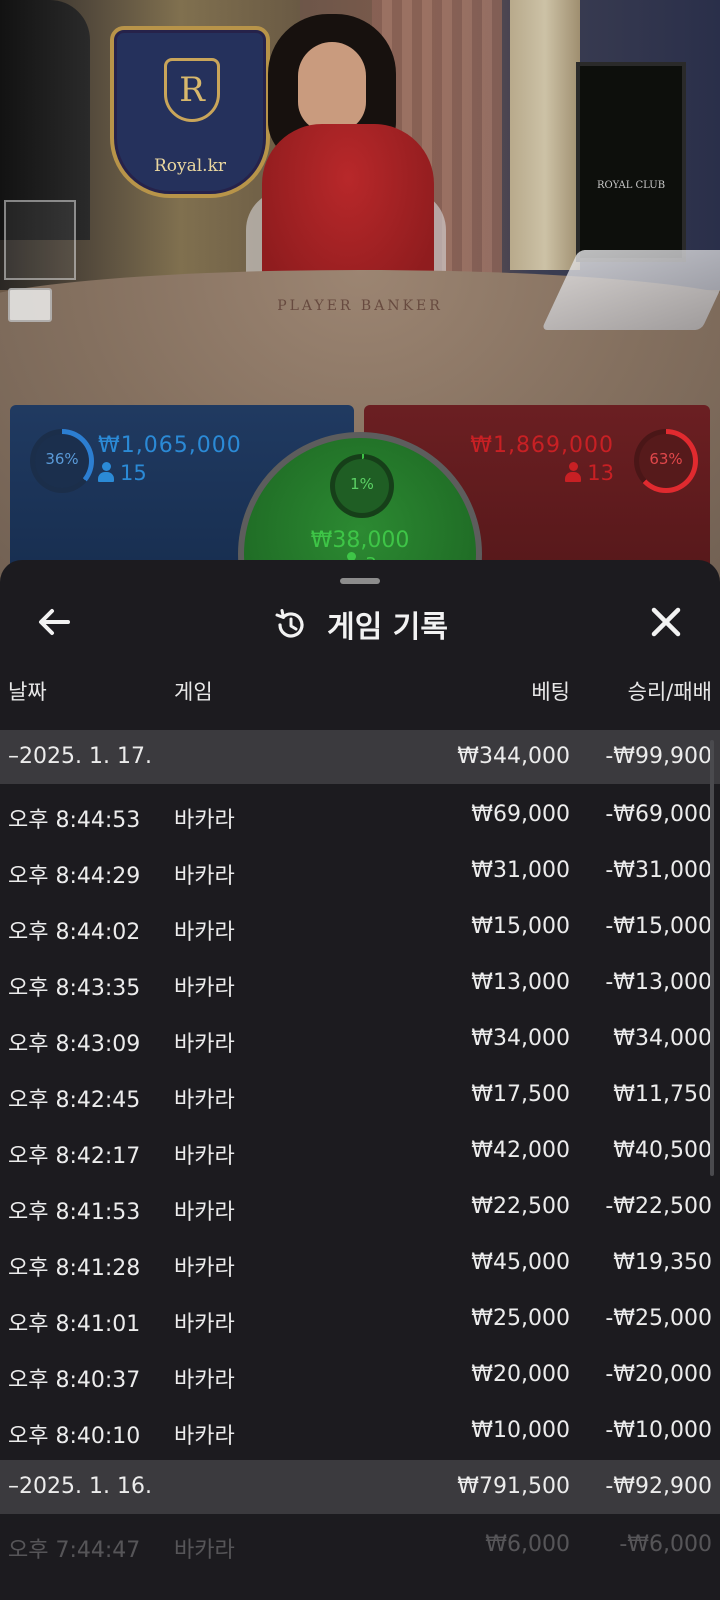 This screenshot has width=720, height=1600. What do you see at coordinates (520, 1374) in the screenshot?
I see `row-bet: ₩20,000` at bounding box center [520, 1374].